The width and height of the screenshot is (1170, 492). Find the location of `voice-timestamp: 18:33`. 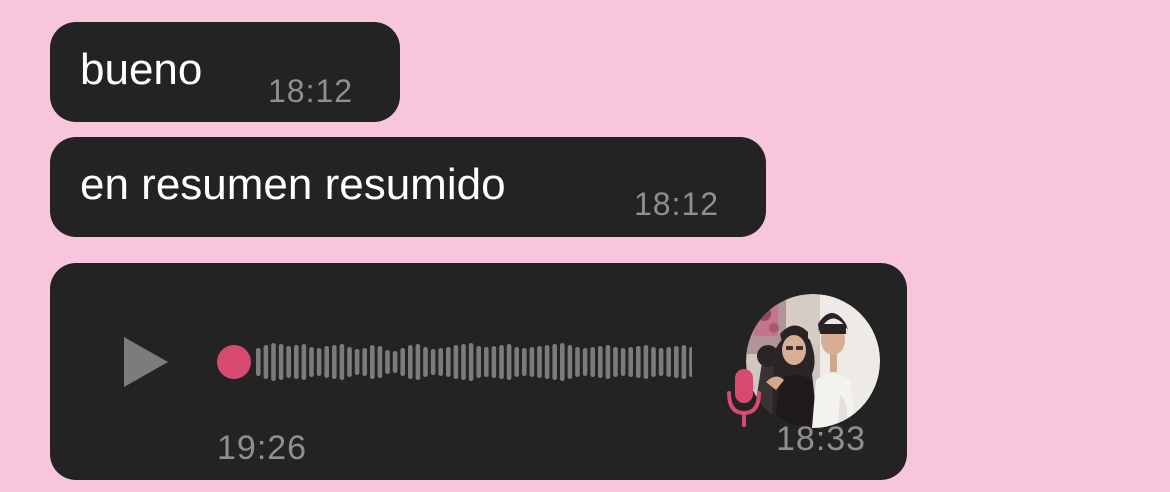

voice-timestamp: 18:33 is located at coordinates (821, 439).